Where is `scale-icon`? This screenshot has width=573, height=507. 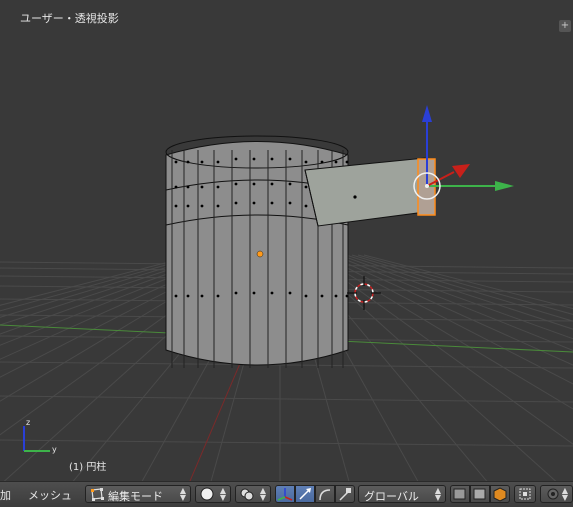
scale-icon is located at coordinates (345, 494).